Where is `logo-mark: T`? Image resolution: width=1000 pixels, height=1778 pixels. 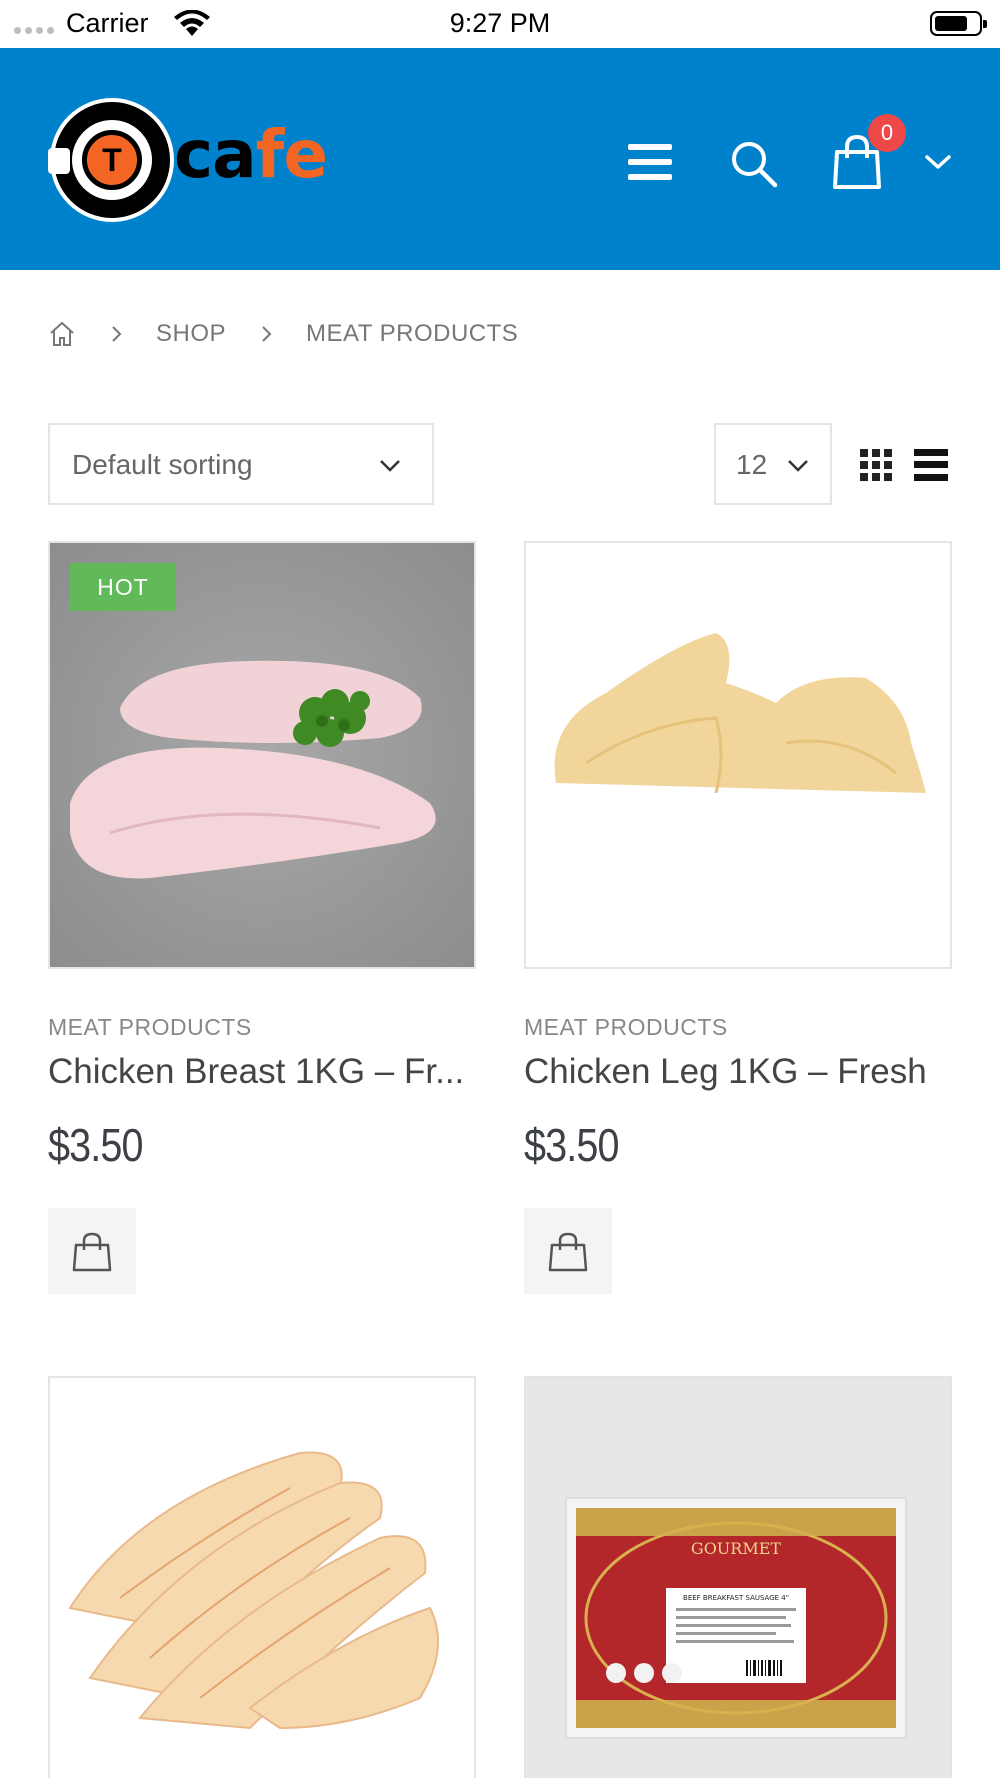
logo-mark: T is located at coordinates (111, 160).